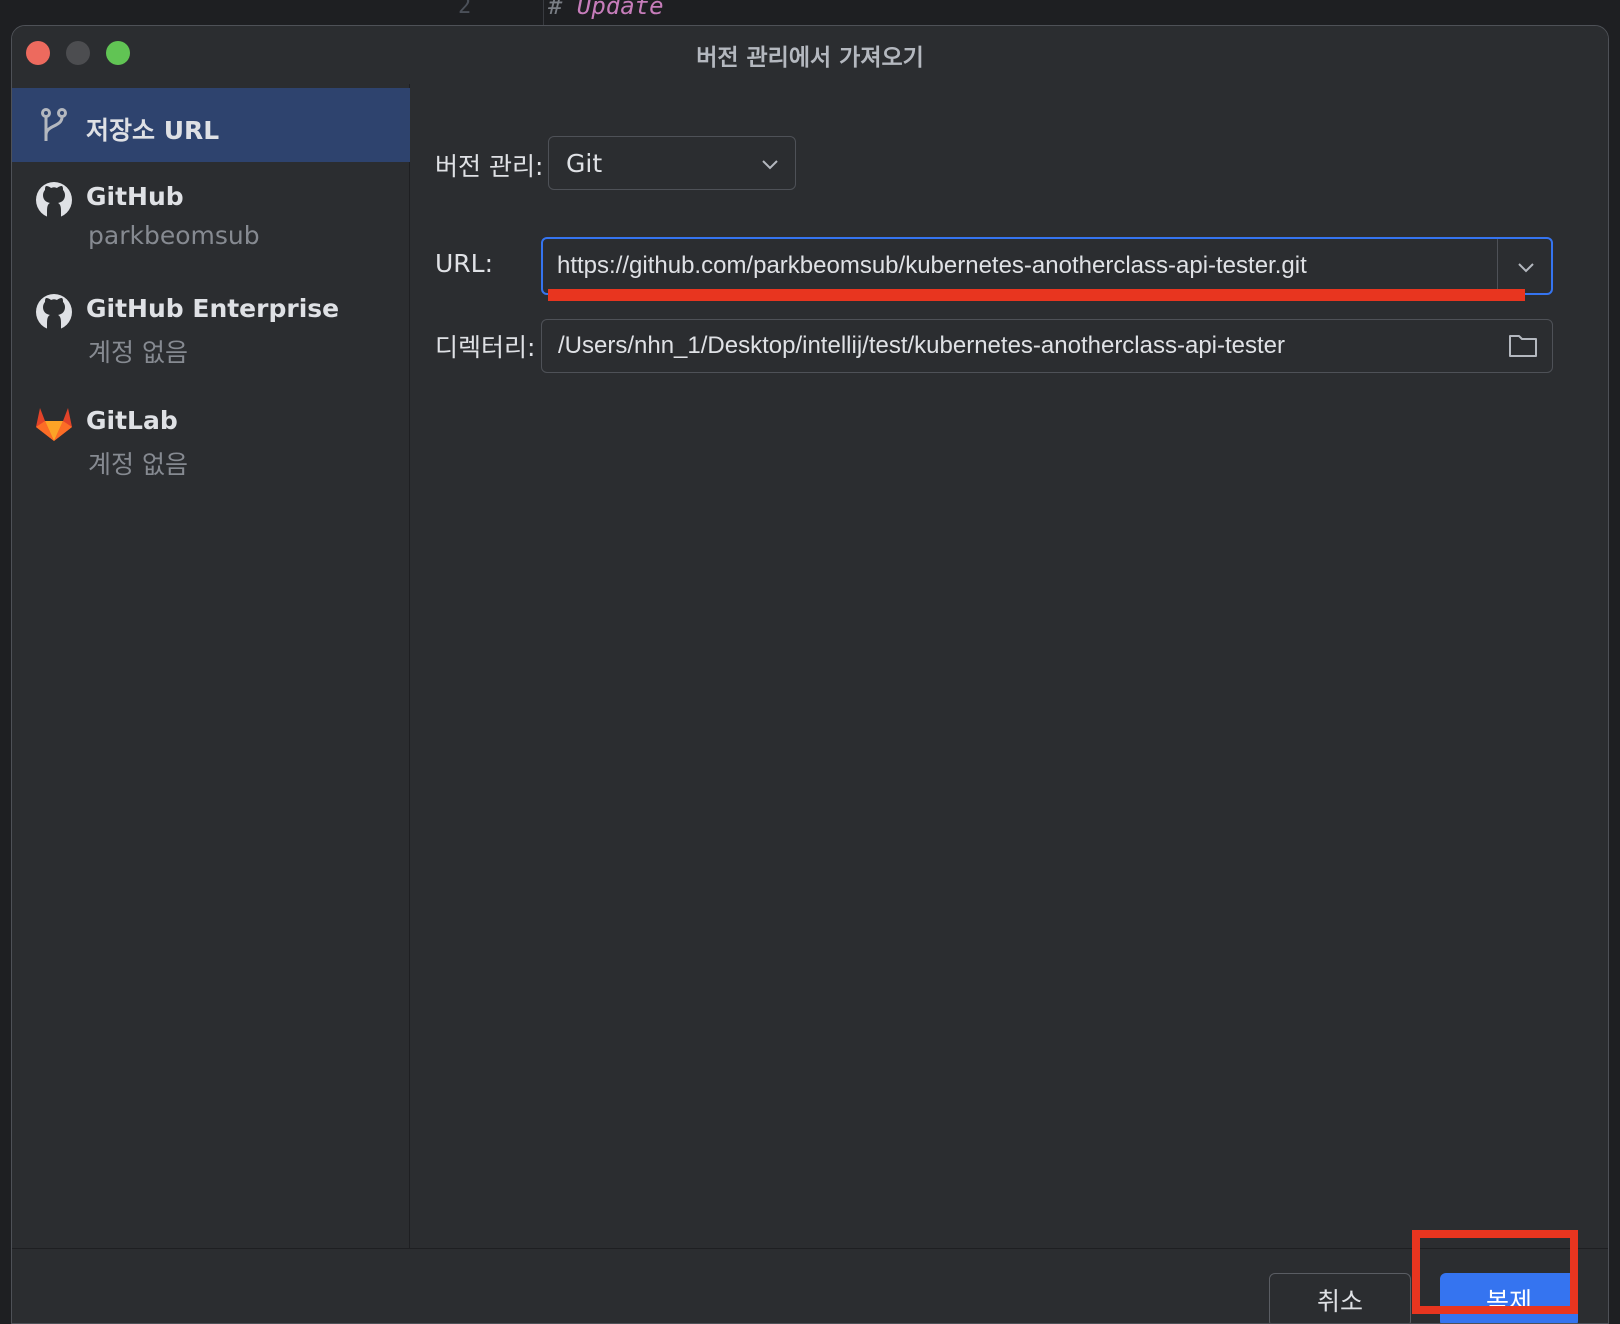  Describe the element at coordinates (584, 163) in the screenshot. I see `vcs-select-value: Git` at that location.